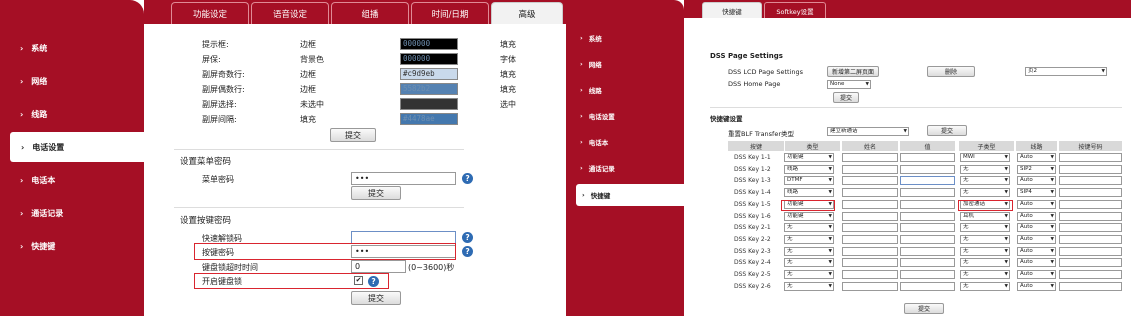 The image size is (1131, 316). Describe the element at coordinates (72, 48) in the screenshot. I see `sidebar-item-system: › 系统` at that location.